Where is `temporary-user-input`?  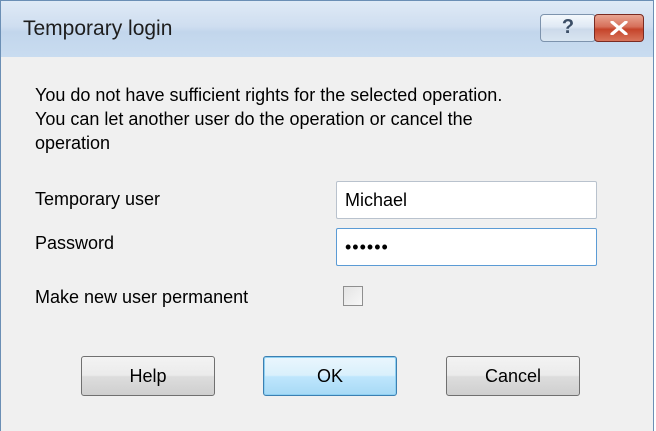 temporary-user-input is located at coordinates (465, 200).